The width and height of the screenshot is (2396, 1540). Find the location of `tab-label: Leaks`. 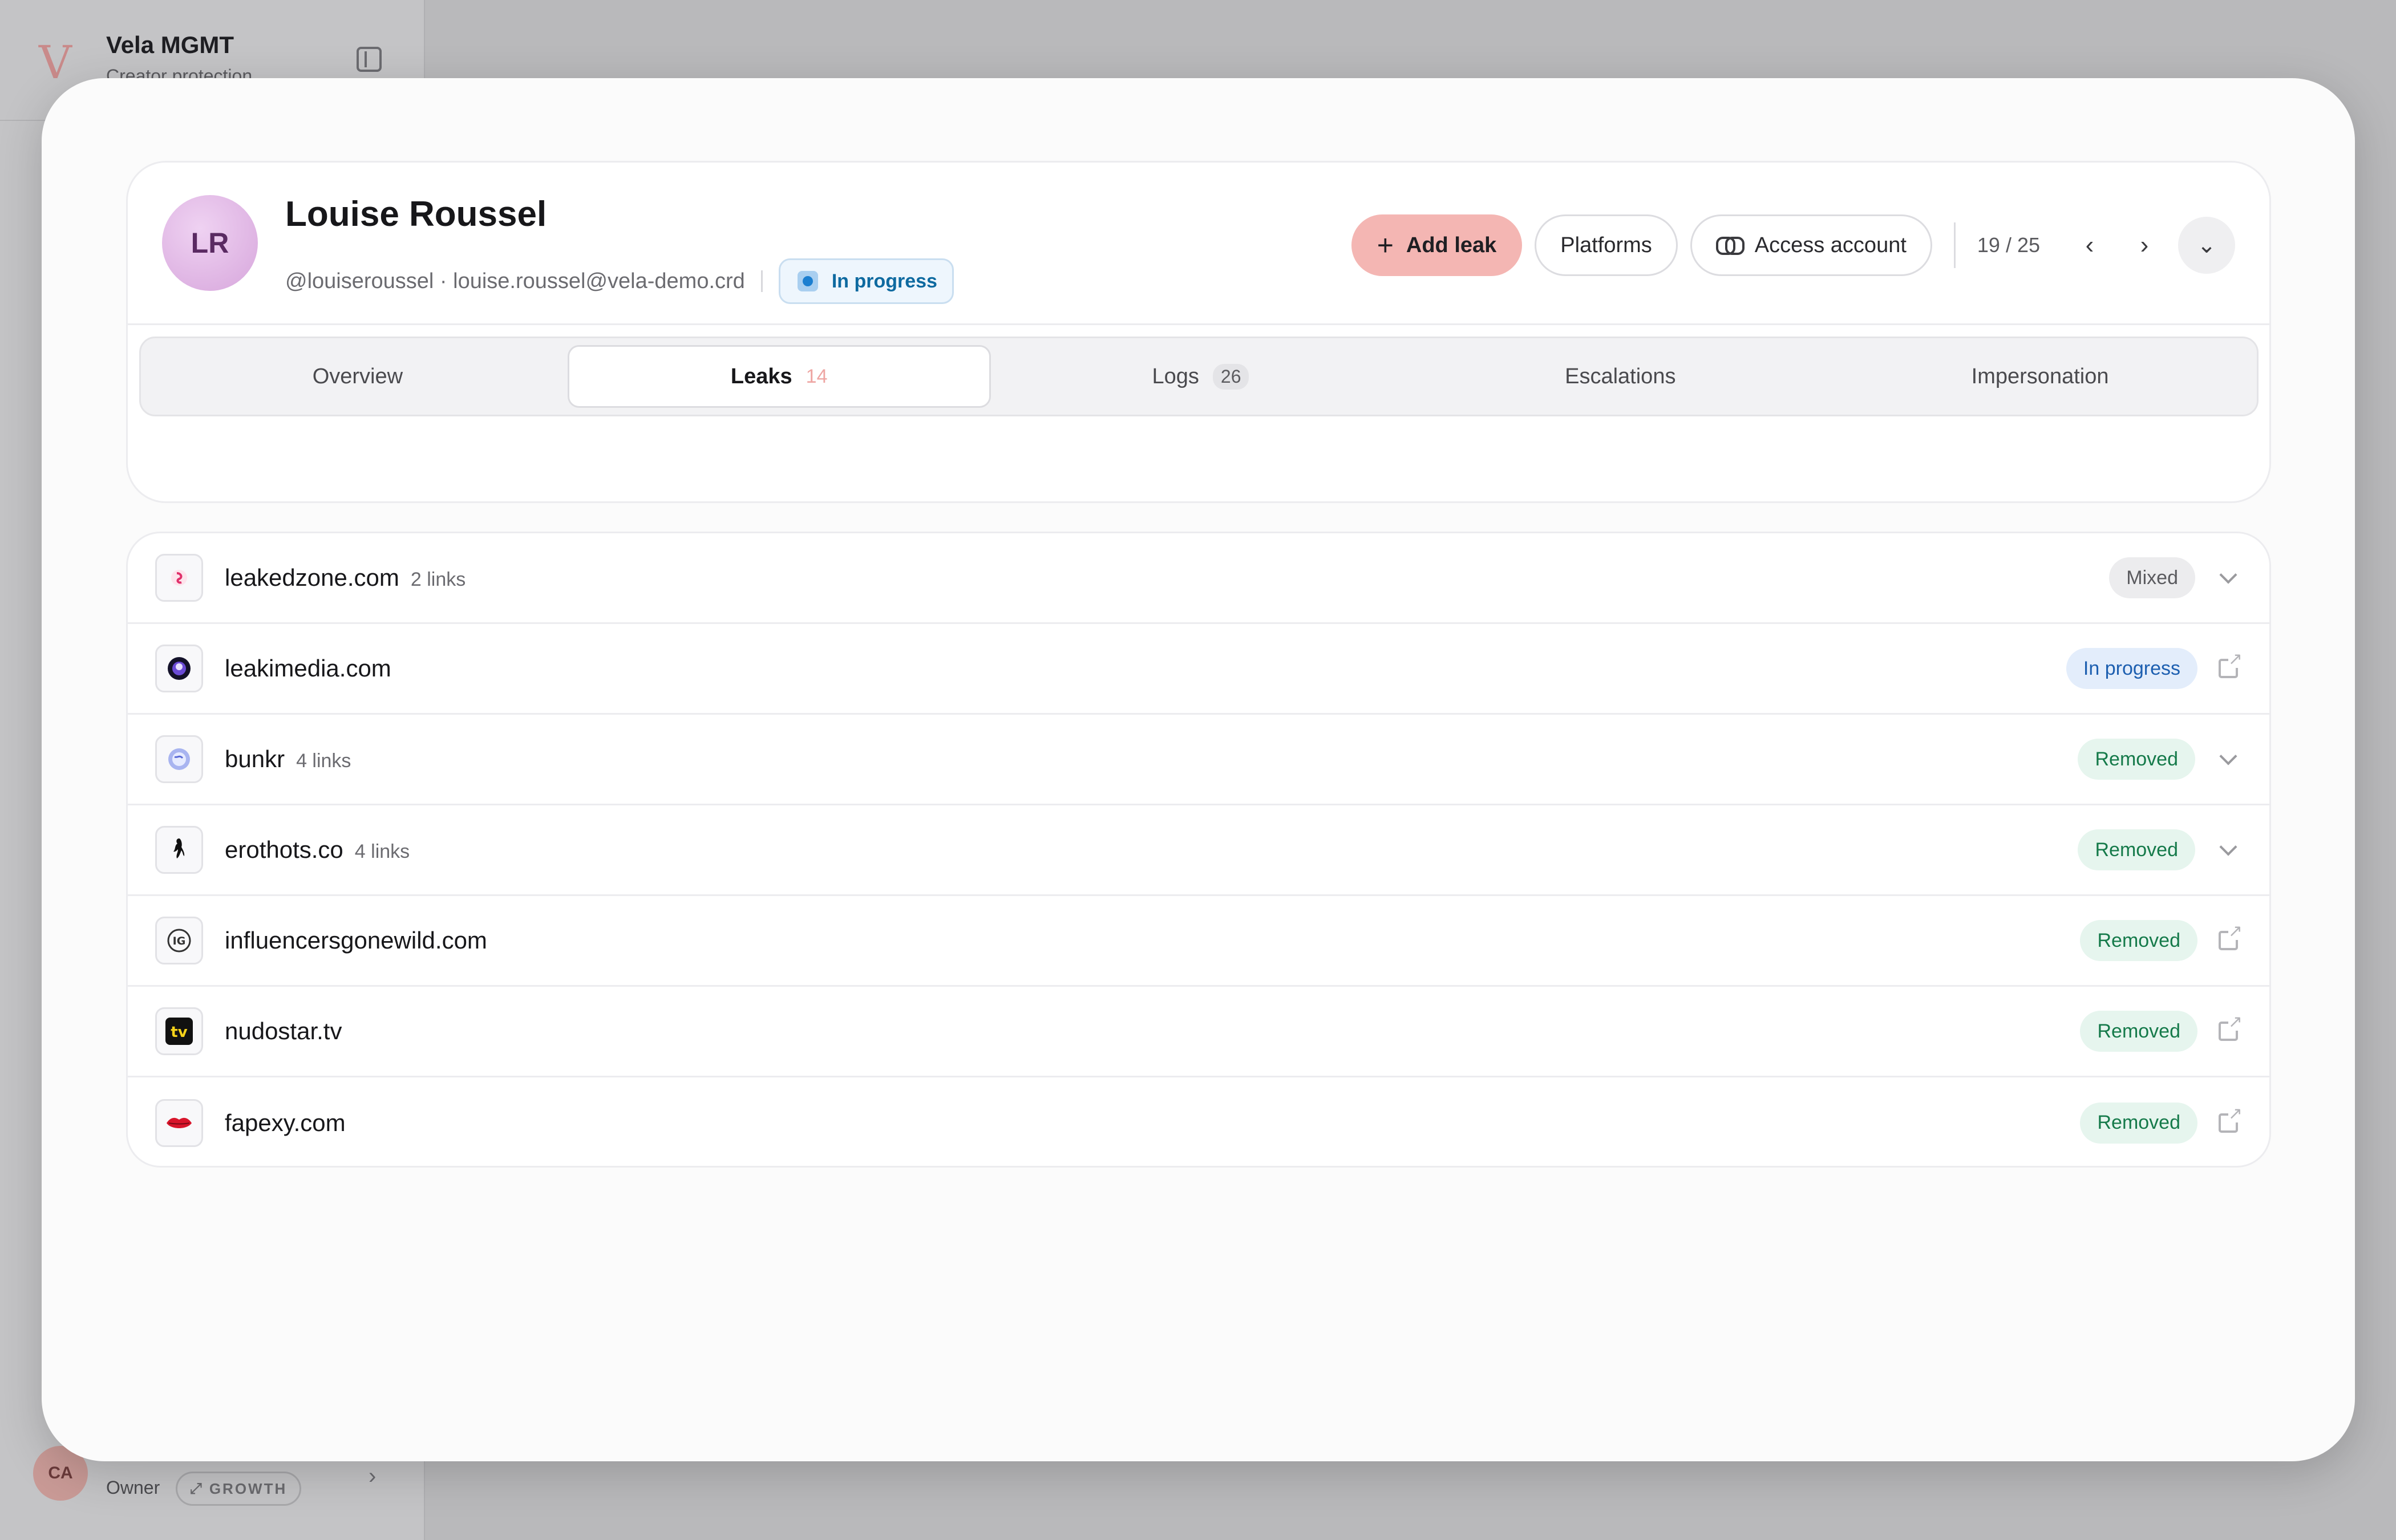

tab-label: Leaks is located at coordinates (761, 376).